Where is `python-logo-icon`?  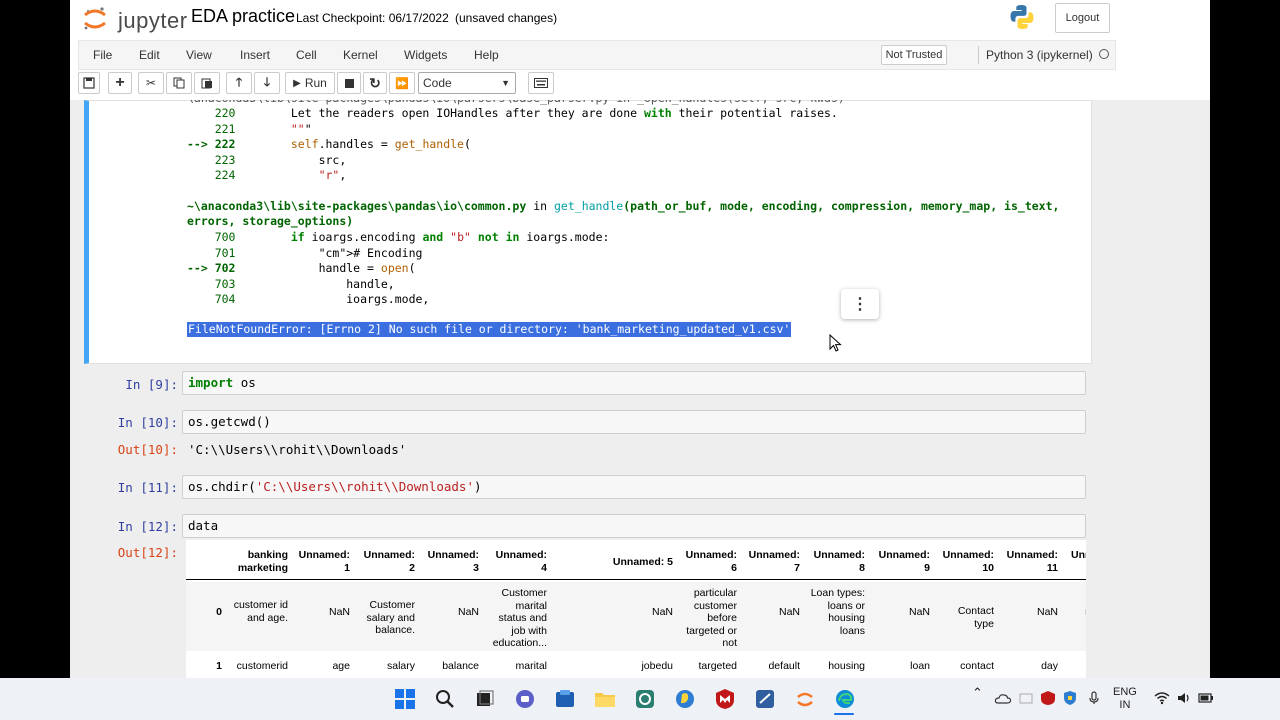
python-logo-icon is located at coordinates (1022, 17).